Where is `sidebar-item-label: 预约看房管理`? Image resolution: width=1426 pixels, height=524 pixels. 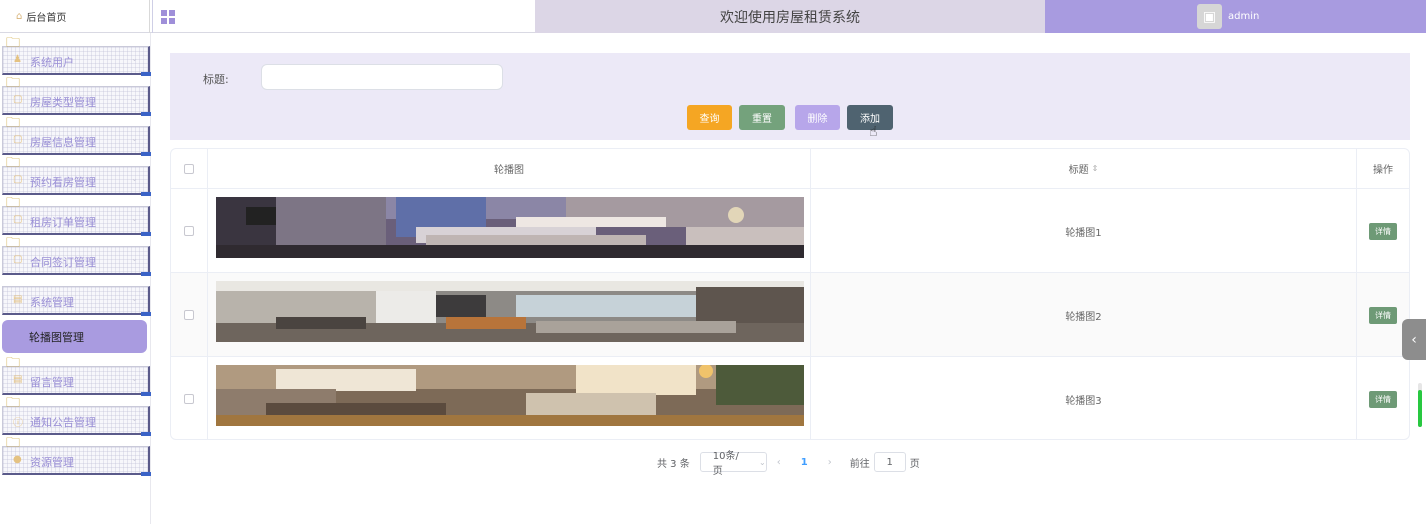
sidebar-item-label: 预约看房管理 is located at coordinates (63, 182).